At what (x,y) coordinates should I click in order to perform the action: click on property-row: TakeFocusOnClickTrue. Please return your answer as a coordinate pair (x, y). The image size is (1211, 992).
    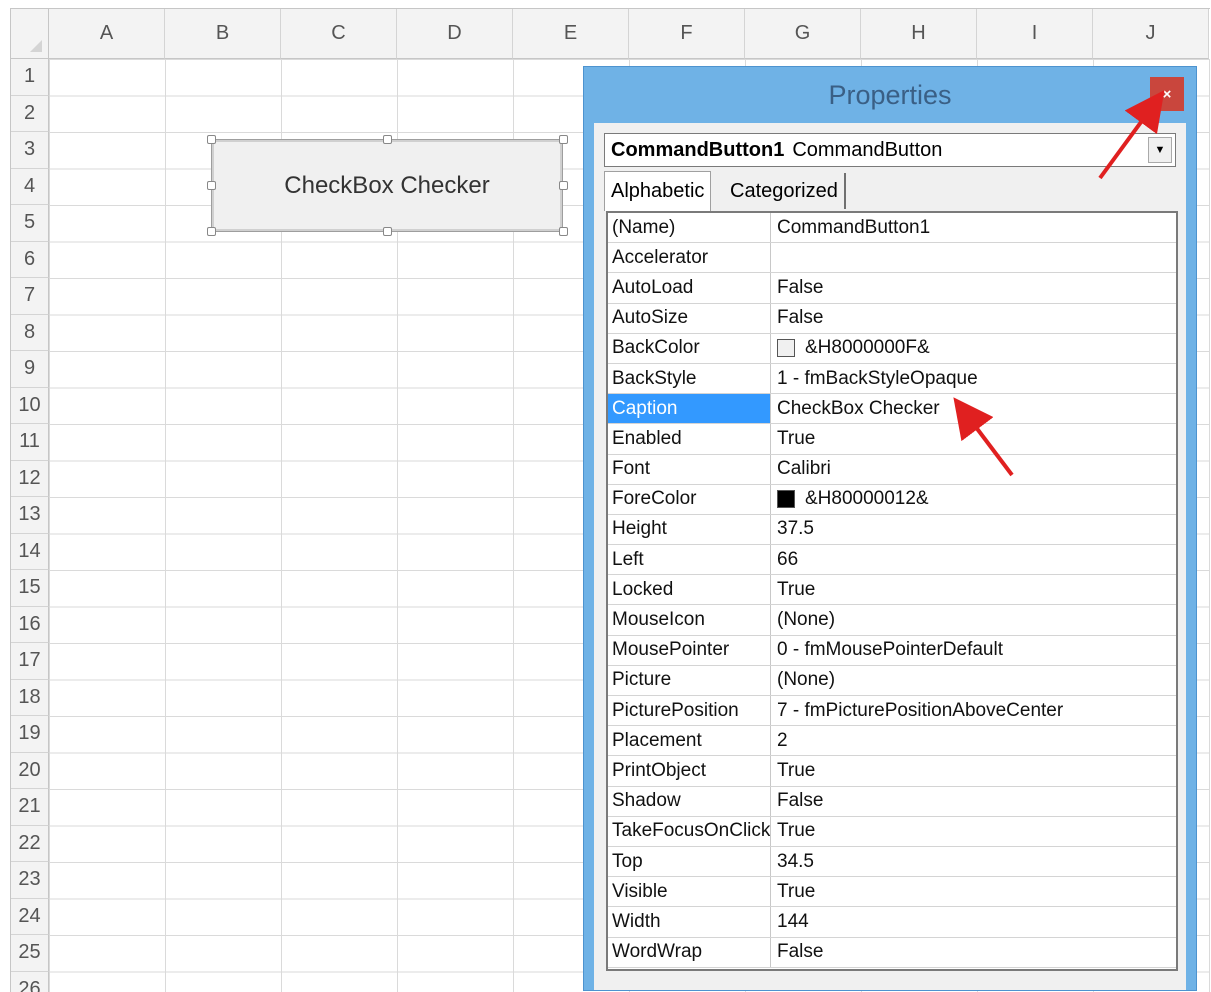
    Looking at the image, I should click on (892, 832).